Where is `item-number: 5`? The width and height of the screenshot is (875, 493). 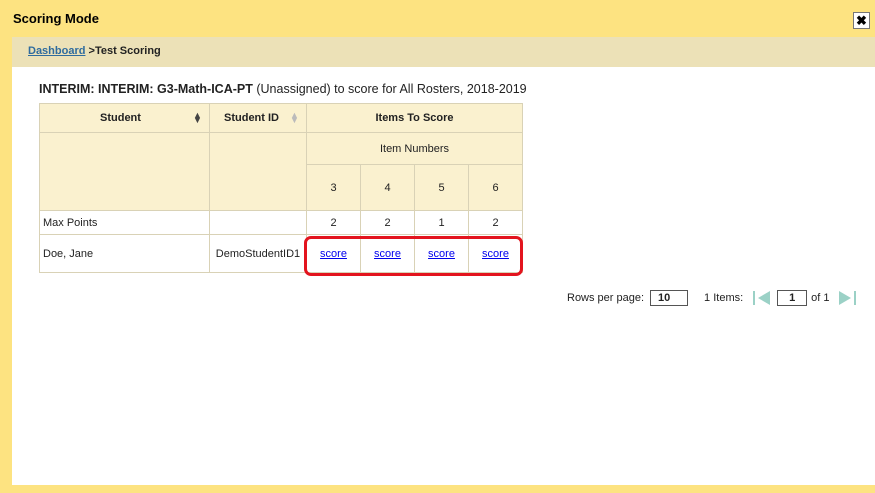
item-number: 5 is located at coordinates (441, 187).